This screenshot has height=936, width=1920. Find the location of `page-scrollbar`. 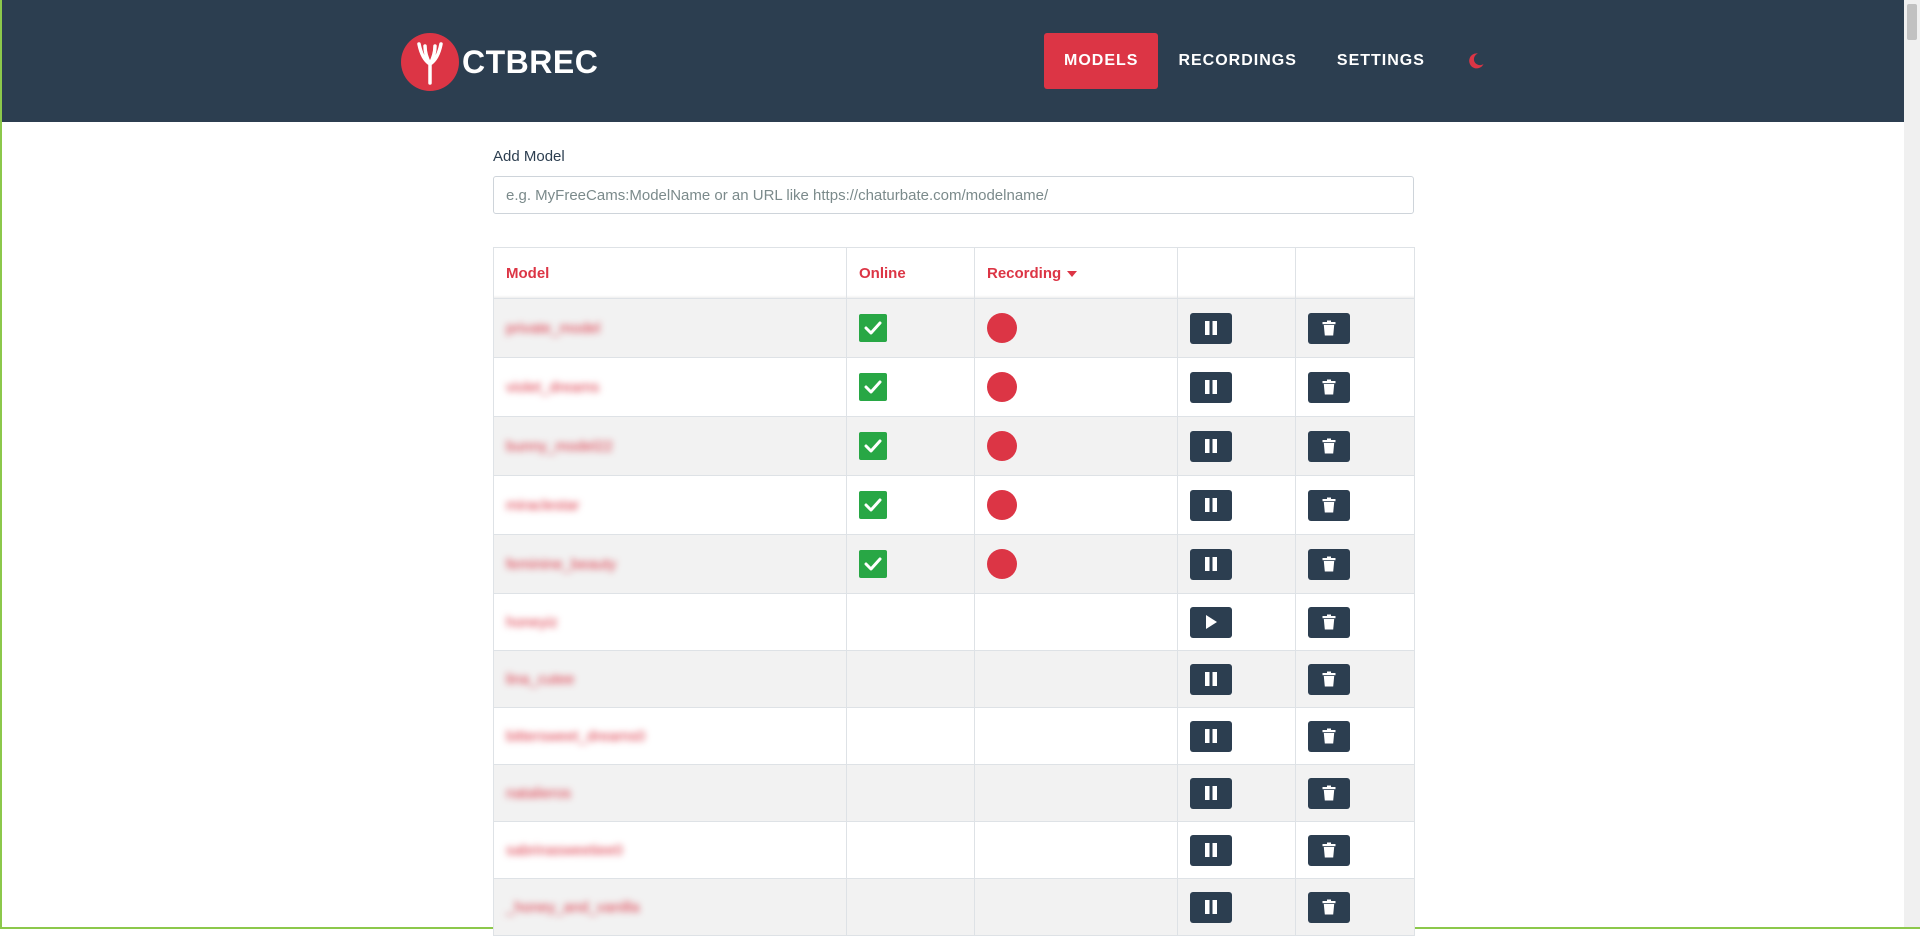

page-scrollbar is located at coordinates (1912, 463).